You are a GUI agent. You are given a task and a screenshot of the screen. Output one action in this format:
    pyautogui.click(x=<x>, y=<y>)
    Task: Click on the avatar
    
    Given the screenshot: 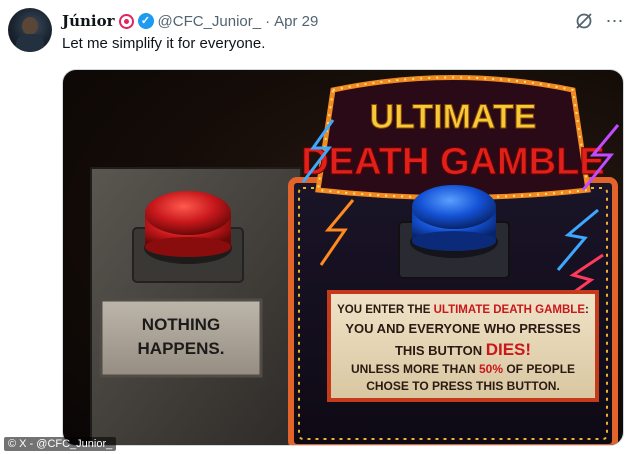 What is the action you would take?
    pyautogui.click(x=30, y=30)
    